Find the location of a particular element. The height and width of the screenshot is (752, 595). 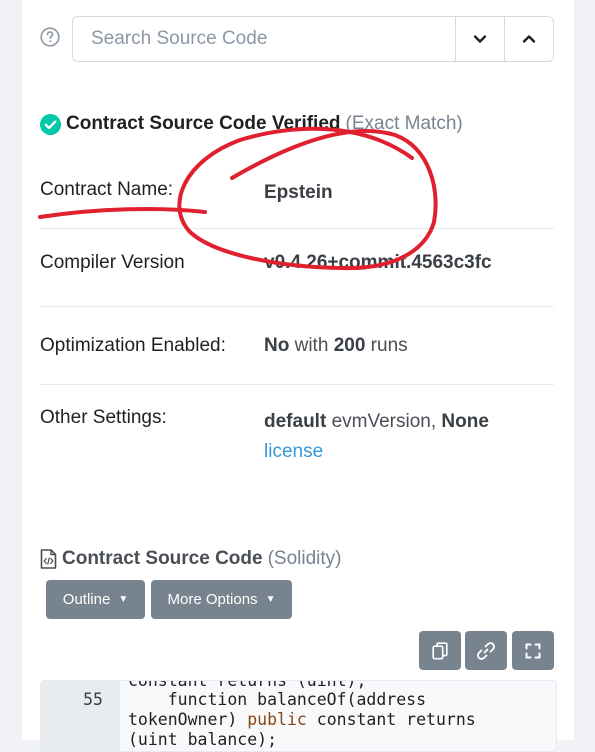

search-source-code-group is located at coordinates (313, 39).